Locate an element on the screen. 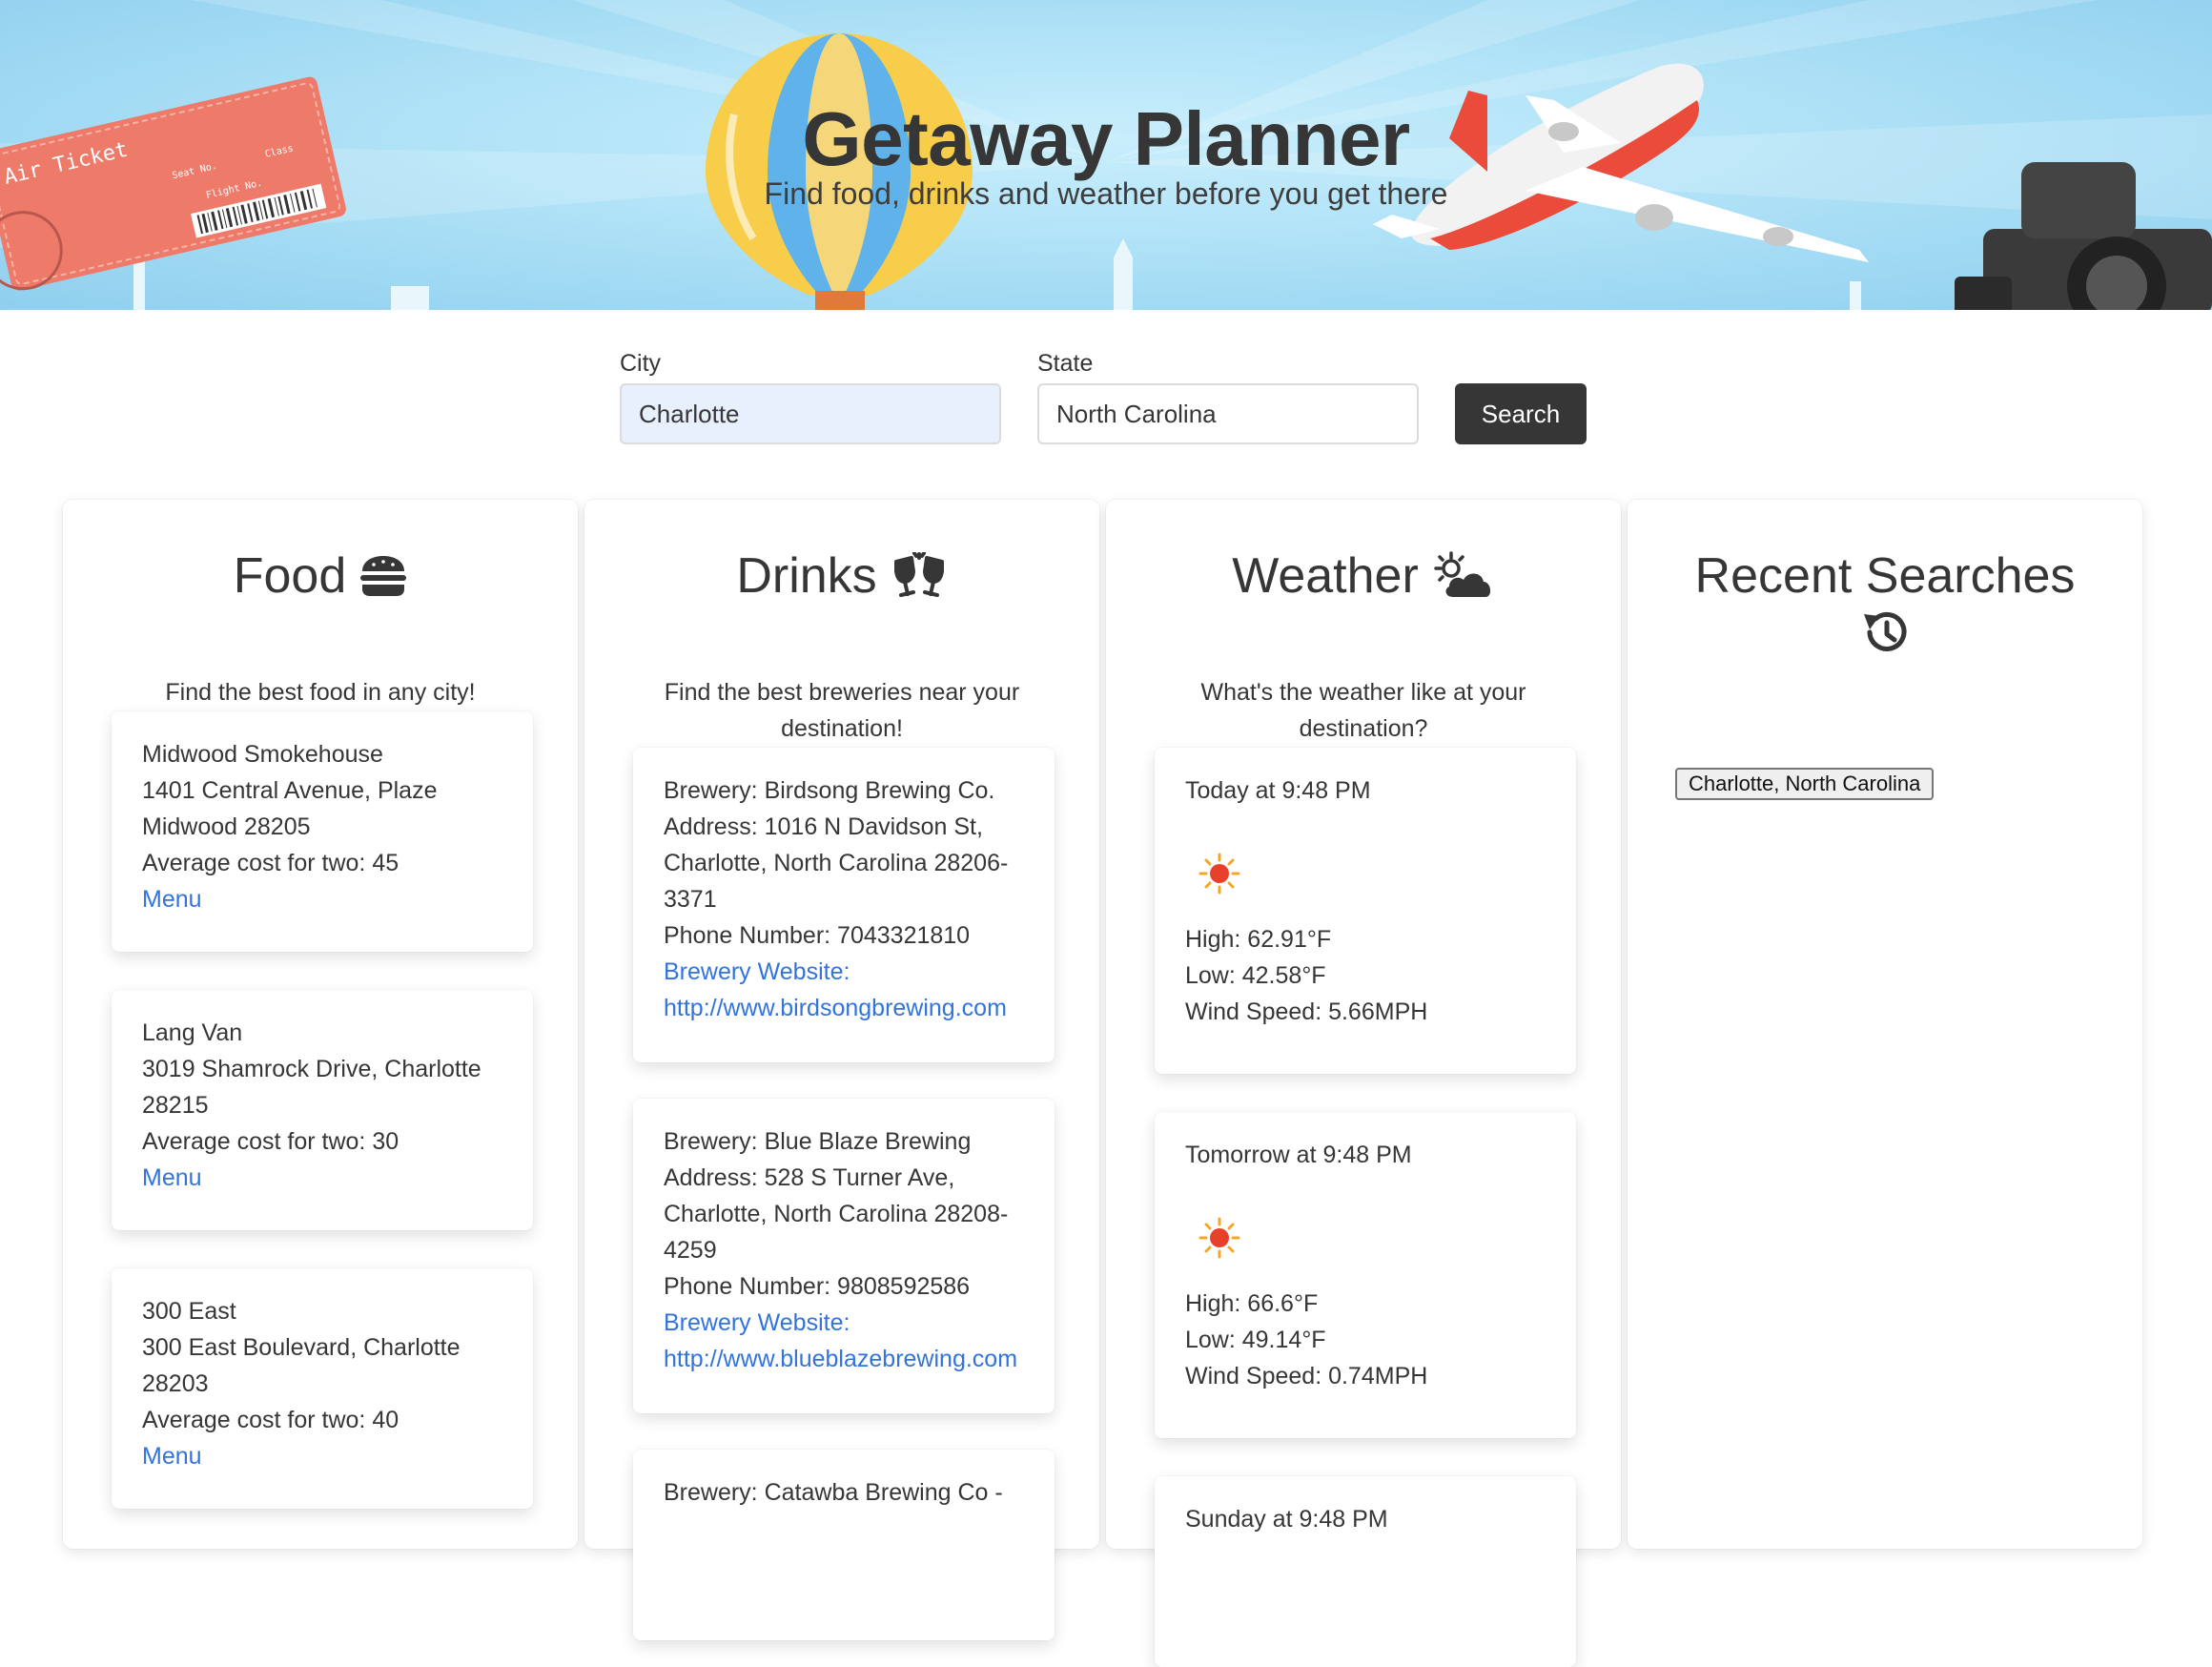 The image size is (2212, 1667). forecast-time: Today at 9:48 PM is located at coordinates (1278, 790).